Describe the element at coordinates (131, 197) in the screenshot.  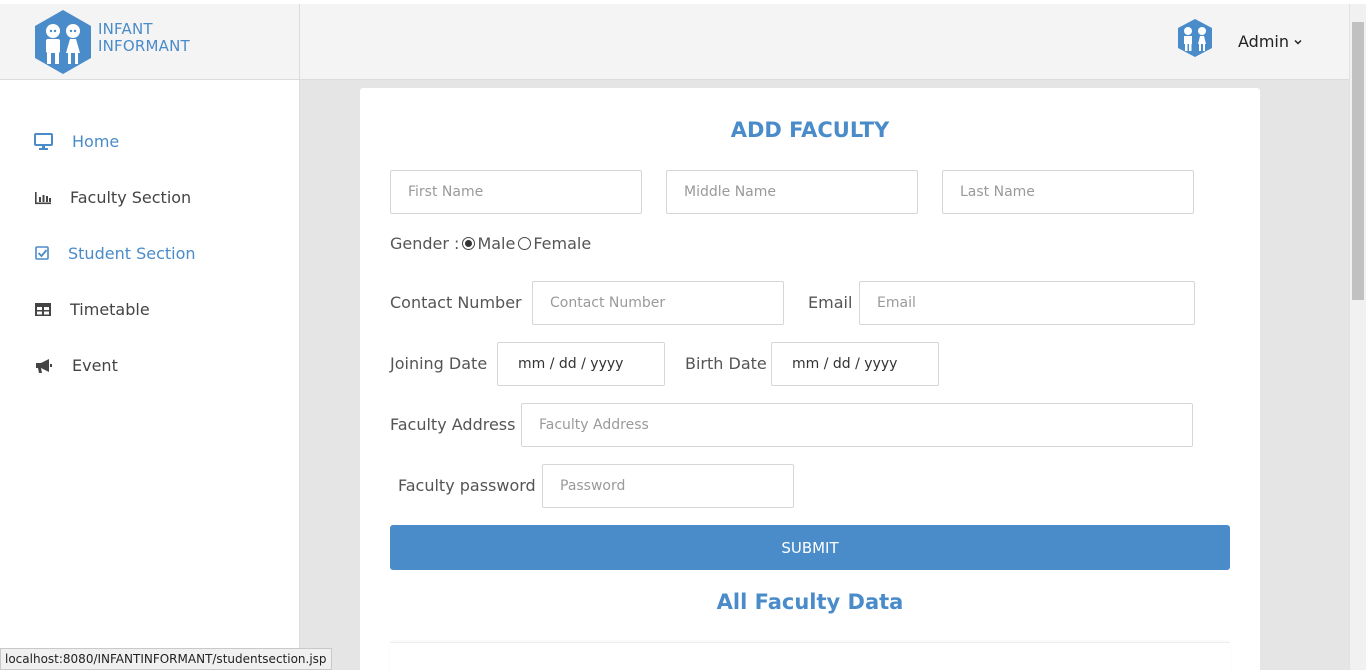
I see `sidebar-item-label: Faculty Section` at that location.